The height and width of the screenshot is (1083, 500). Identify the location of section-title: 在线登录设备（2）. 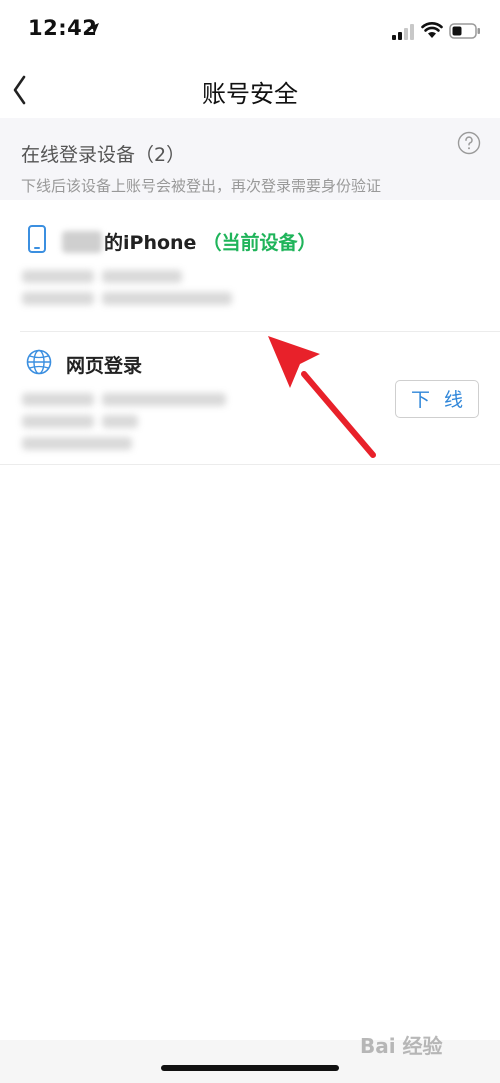
(103, 155).